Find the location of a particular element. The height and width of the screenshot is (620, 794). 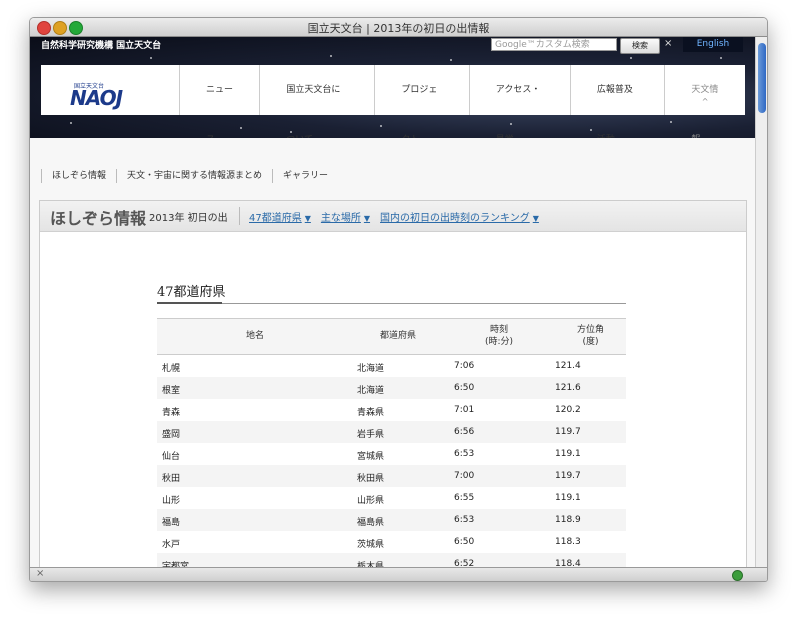

section-divider is located at coordinates (391, 303).